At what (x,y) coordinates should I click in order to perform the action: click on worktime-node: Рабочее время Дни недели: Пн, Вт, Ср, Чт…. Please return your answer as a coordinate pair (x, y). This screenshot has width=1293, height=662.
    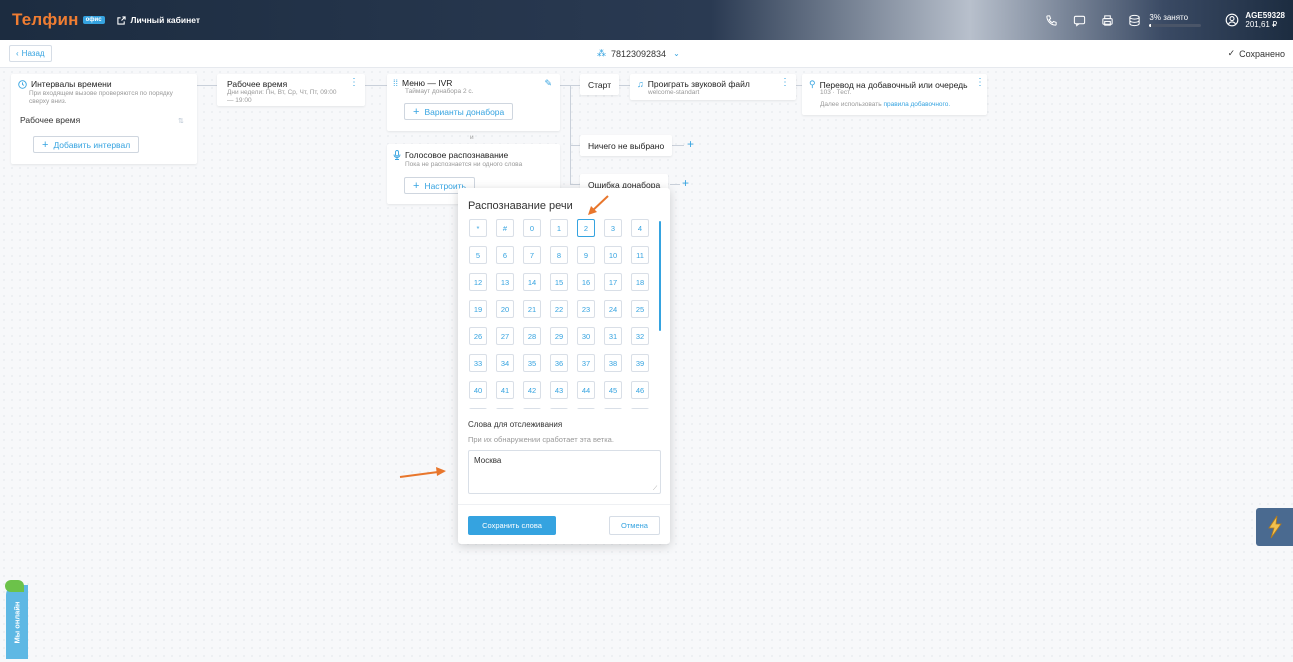
    Looking at the image, I should click on (291, 90).